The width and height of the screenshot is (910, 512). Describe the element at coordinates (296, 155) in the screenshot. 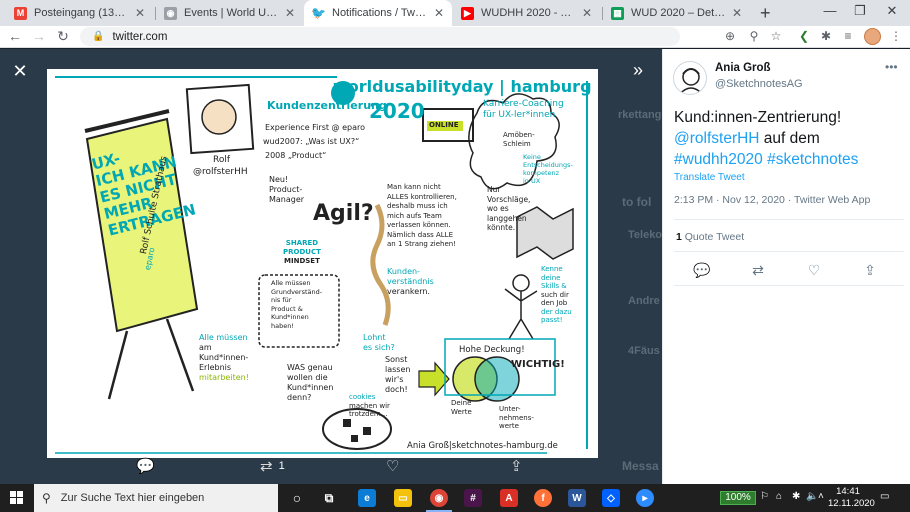

I see `product-2008-text: 2008 „Product“` at that location.